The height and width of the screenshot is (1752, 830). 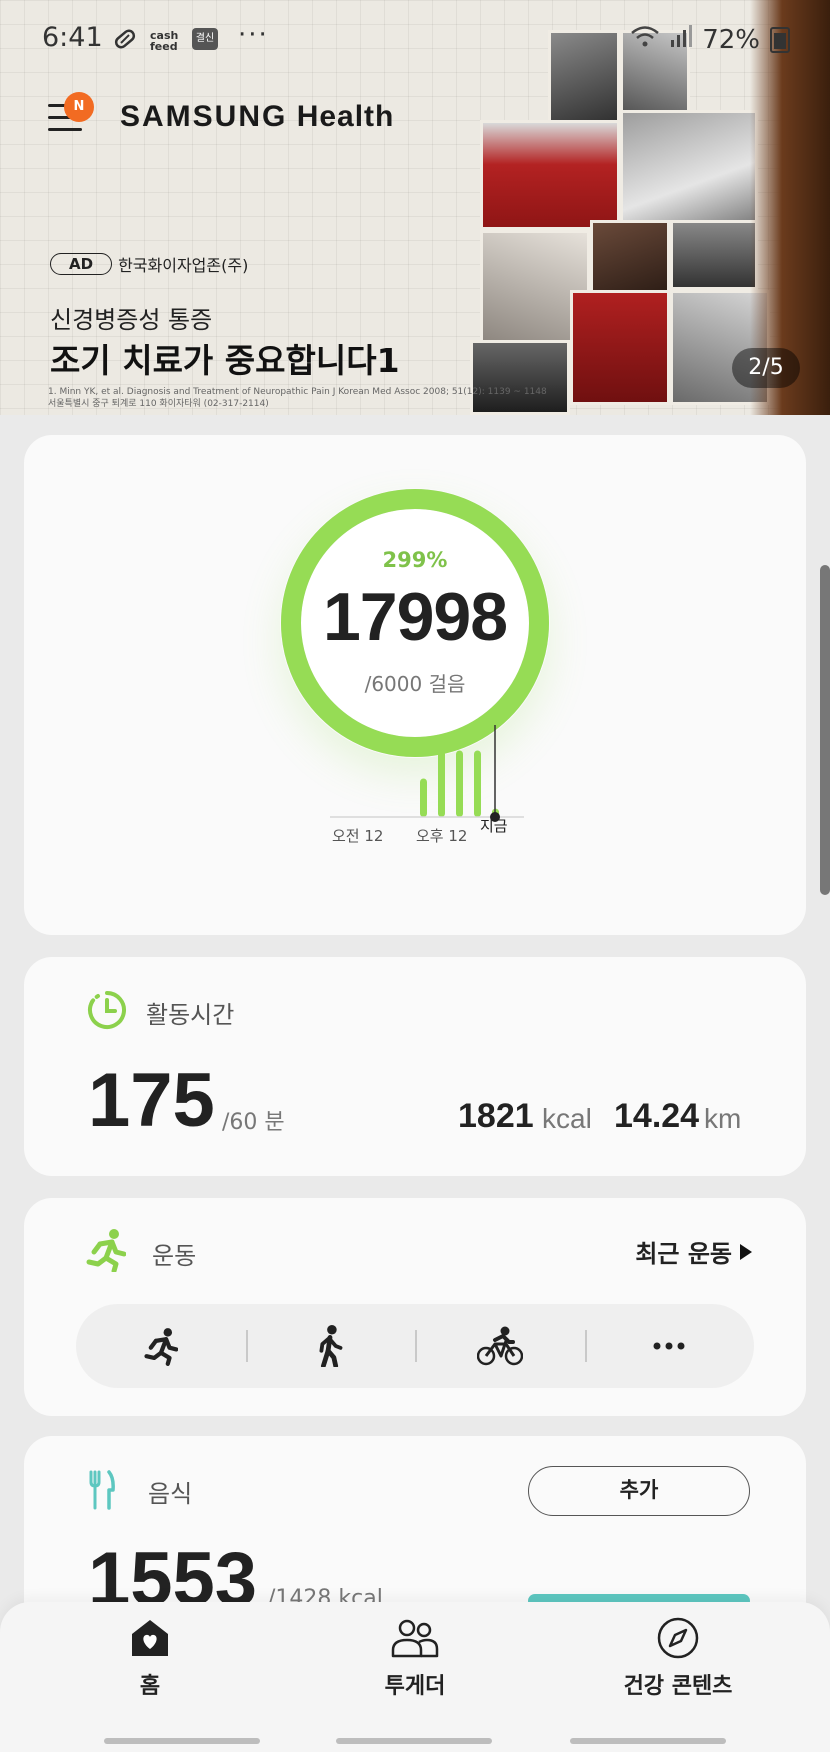 I want to click on clock-icon, so click(x=107, y=1012).